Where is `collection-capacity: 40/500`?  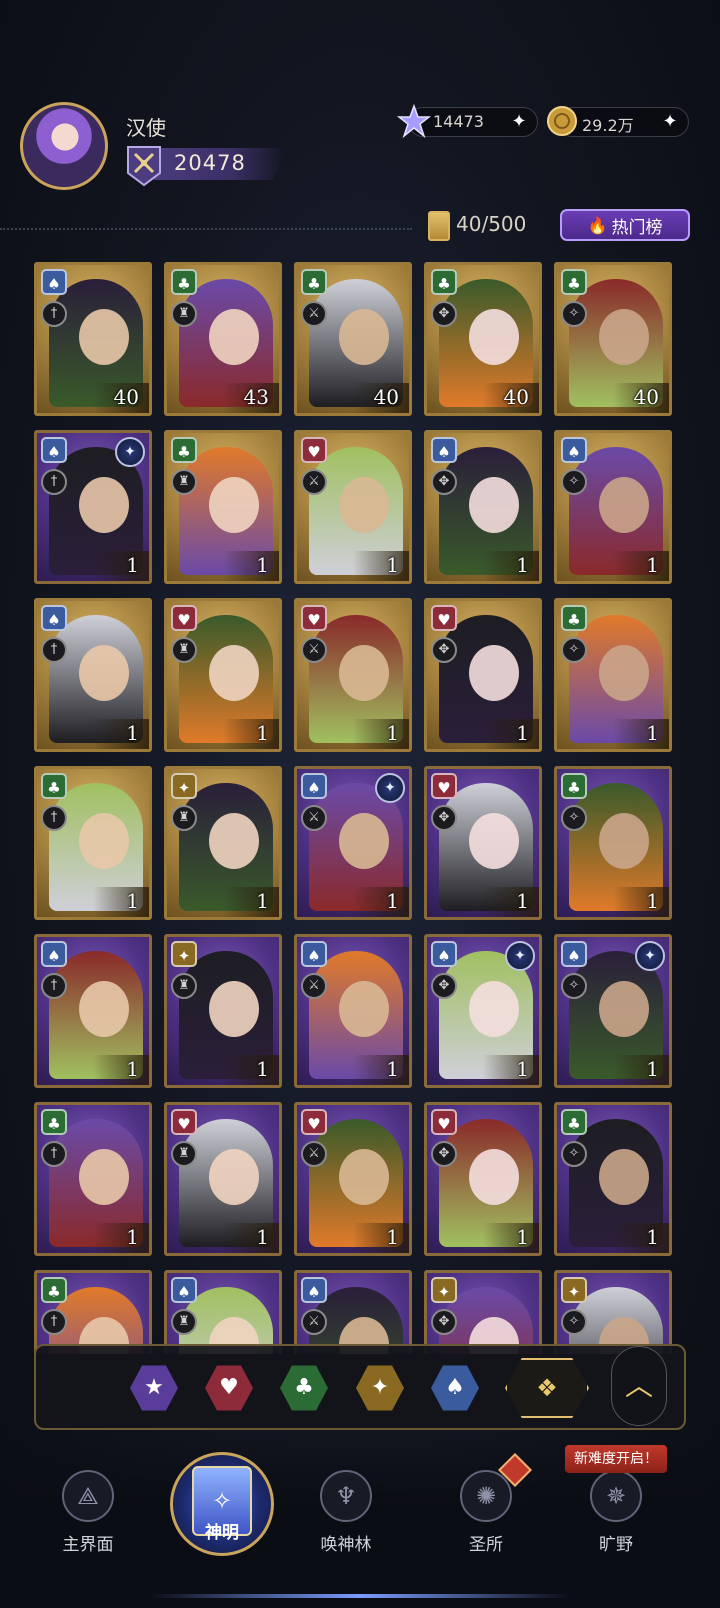
collection-capacity: 40/500 is located at coordinates (491, 224).